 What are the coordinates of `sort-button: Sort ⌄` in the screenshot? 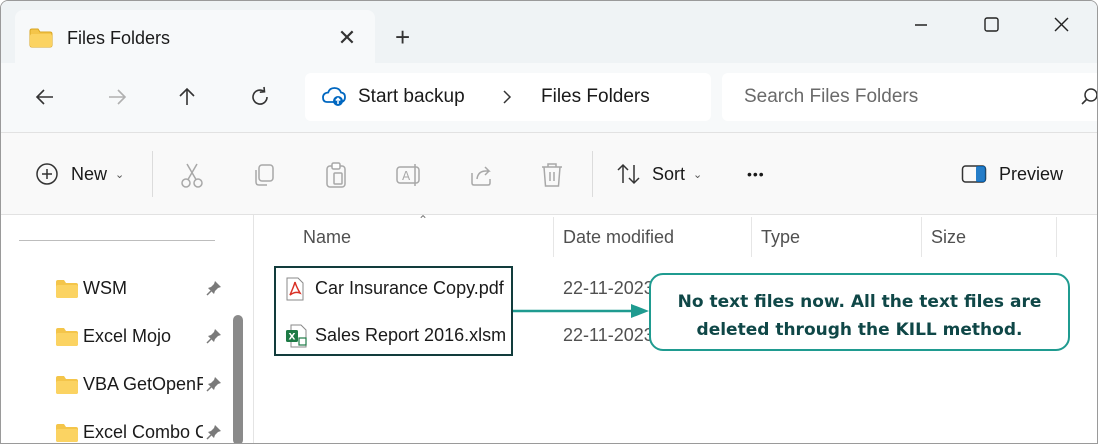 It's located at (659, 174).